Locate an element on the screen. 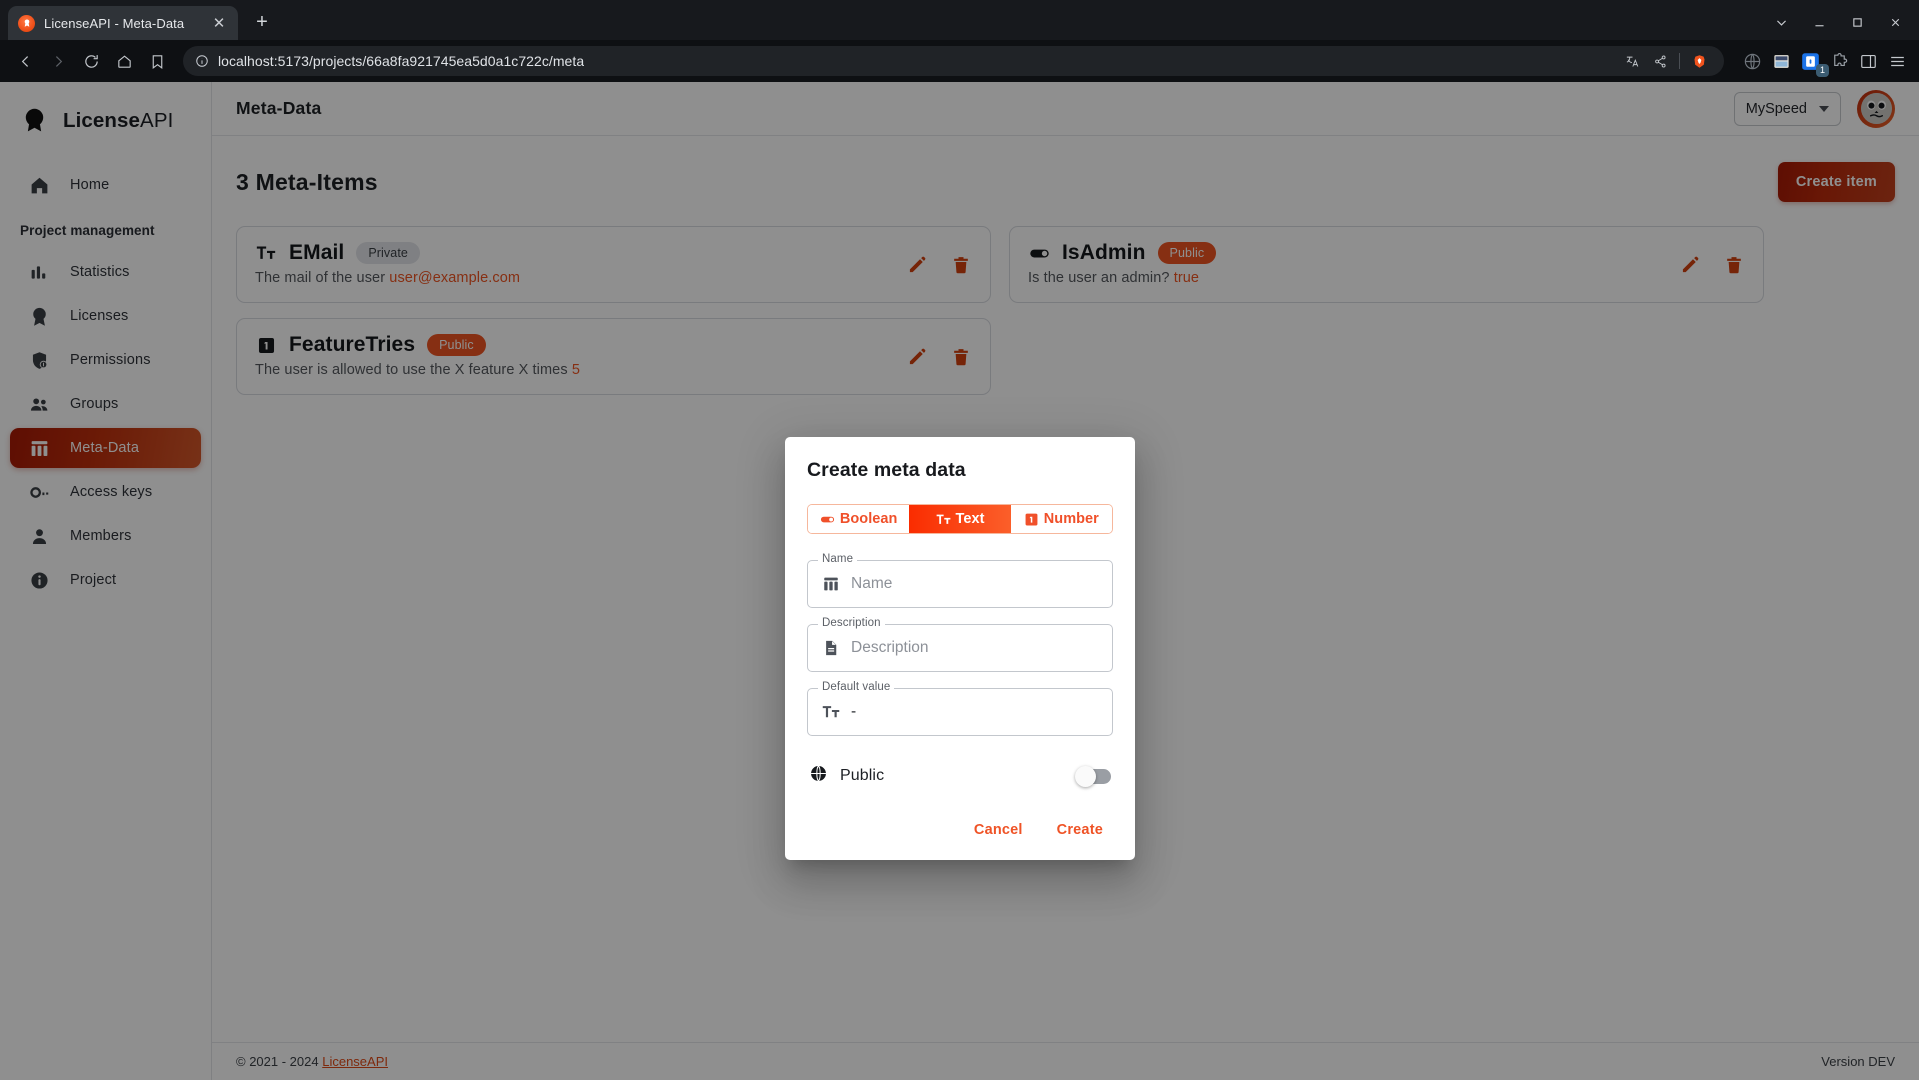 This screenshot has height=1080, width=1919. type-selector: Boolean Text Number is located at coordinates (960, 519).